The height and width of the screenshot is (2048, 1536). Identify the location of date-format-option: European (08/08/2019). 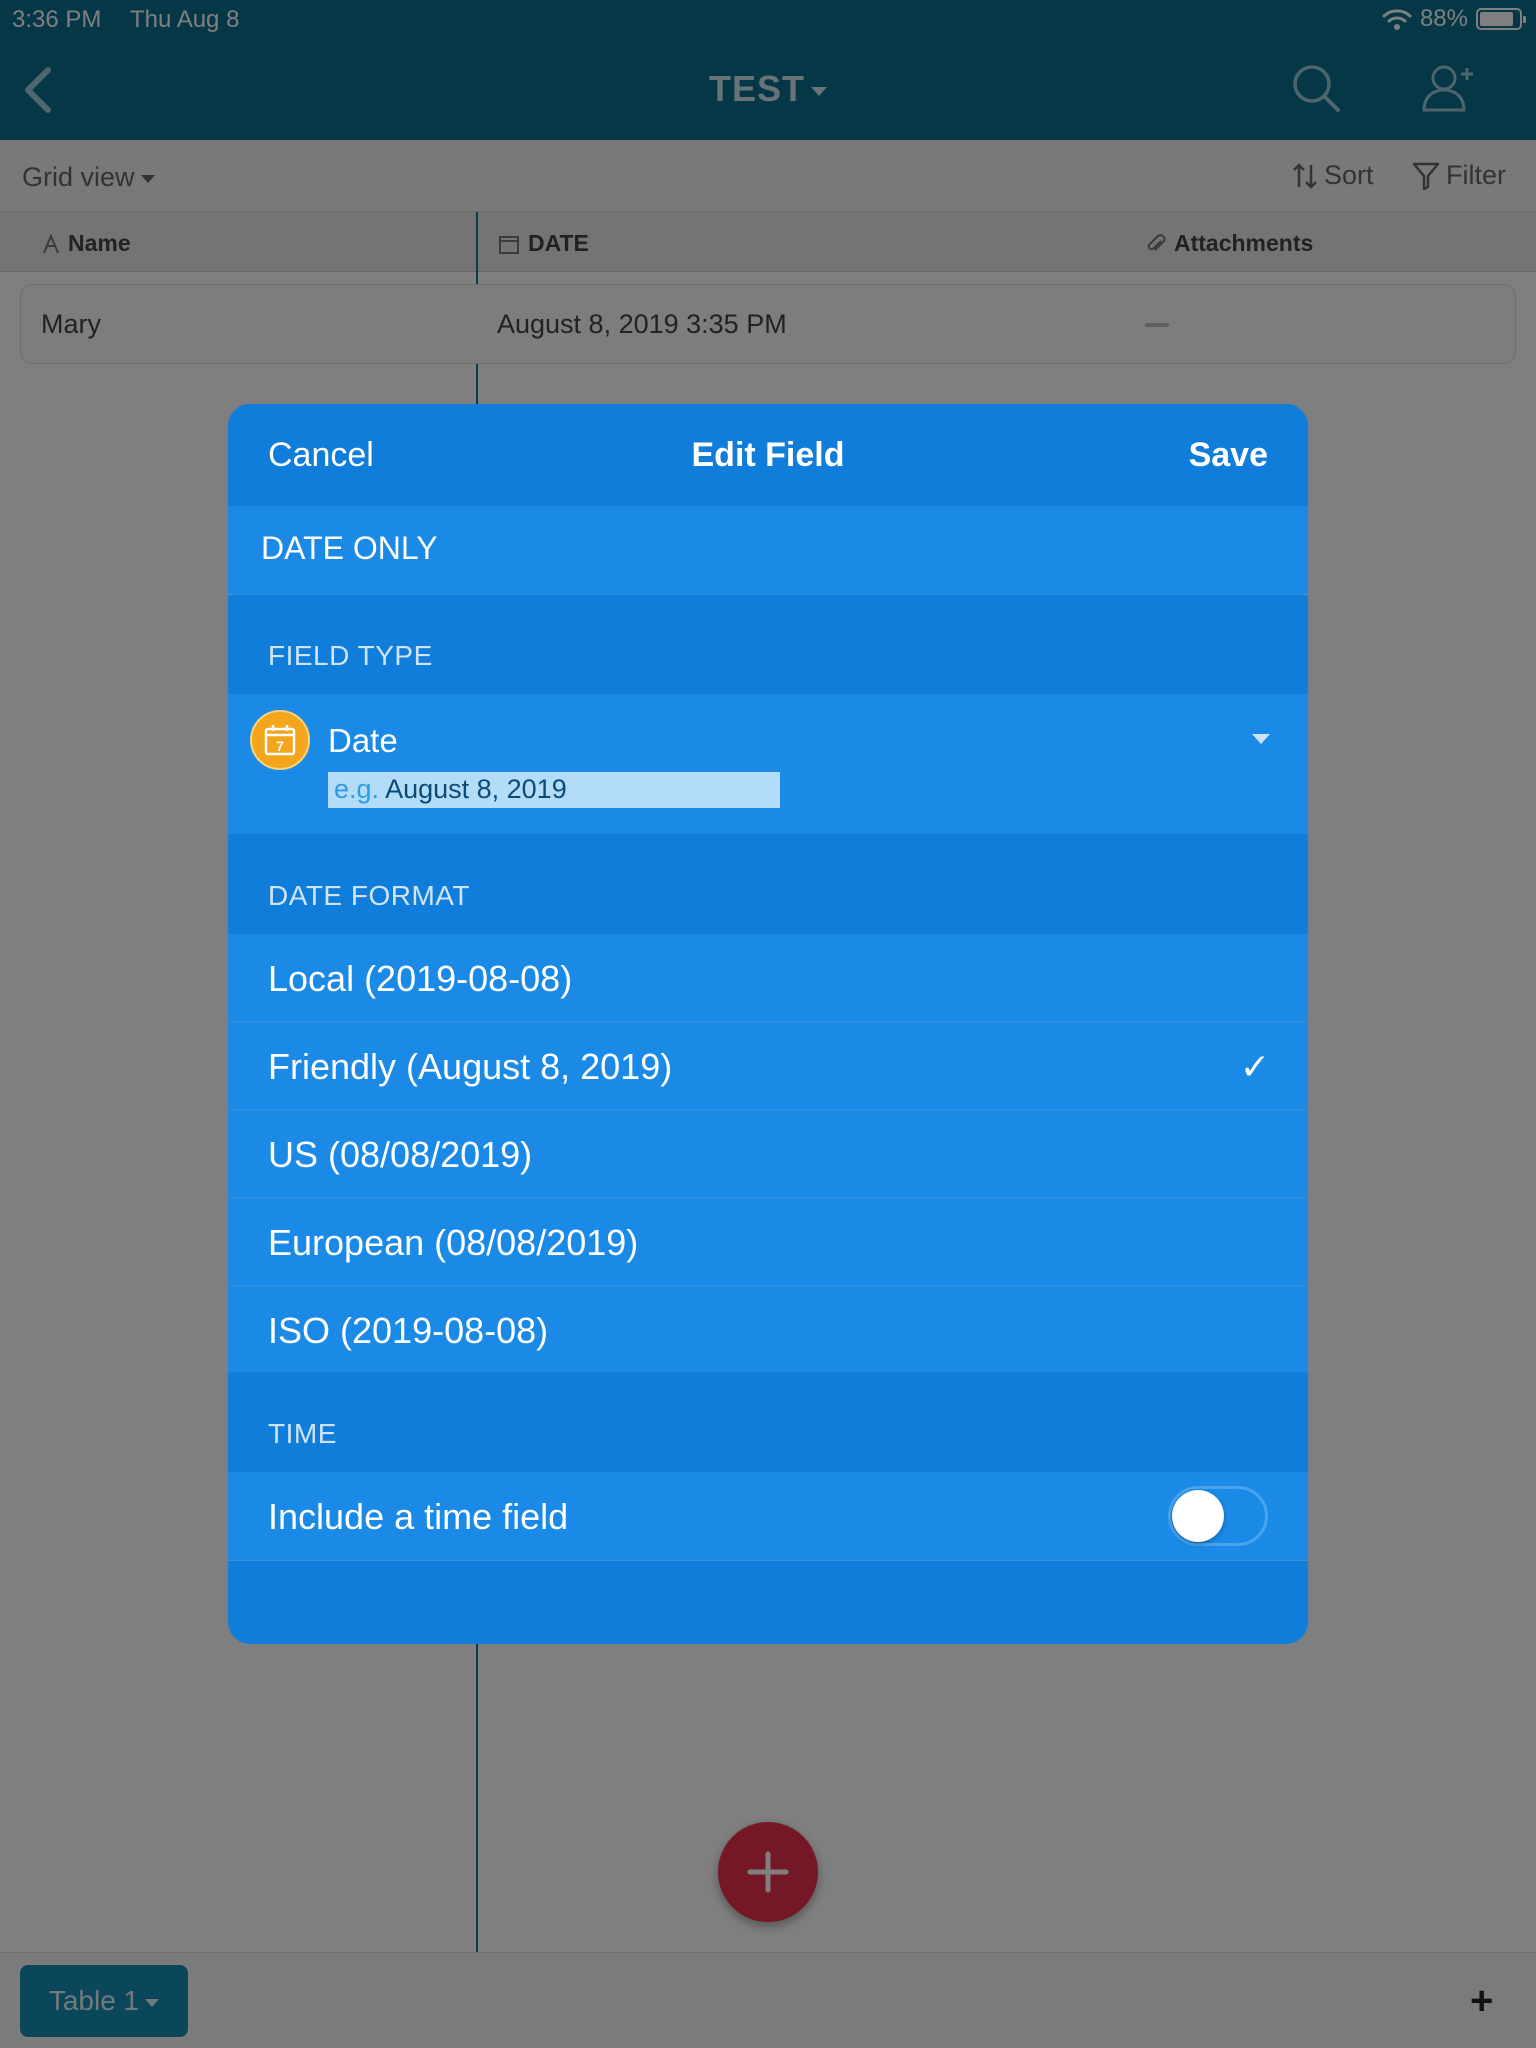
(768, 1242).